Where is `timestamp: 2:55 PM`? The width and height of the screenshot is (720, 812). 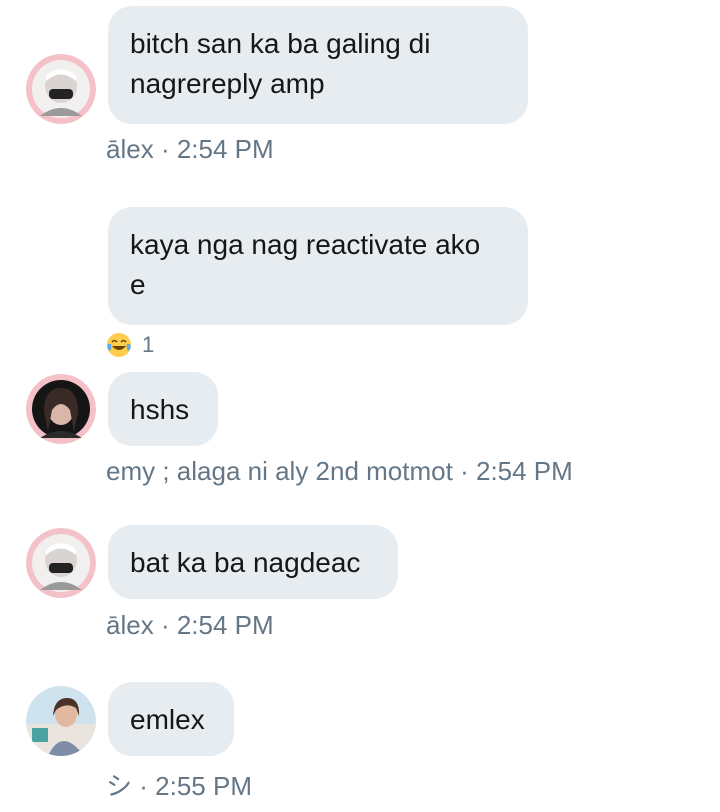
timestamp: 2:55 PM is located at coordinates (203, 786).